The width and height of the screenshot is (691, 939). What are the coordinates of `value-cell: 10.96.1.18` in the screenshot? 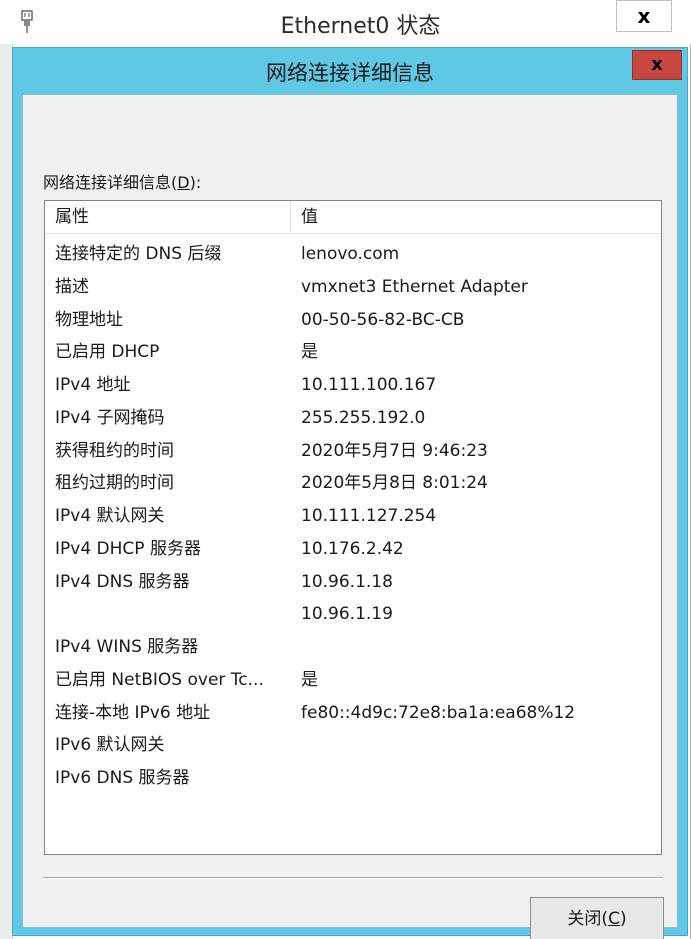 It's located at (347, 581).